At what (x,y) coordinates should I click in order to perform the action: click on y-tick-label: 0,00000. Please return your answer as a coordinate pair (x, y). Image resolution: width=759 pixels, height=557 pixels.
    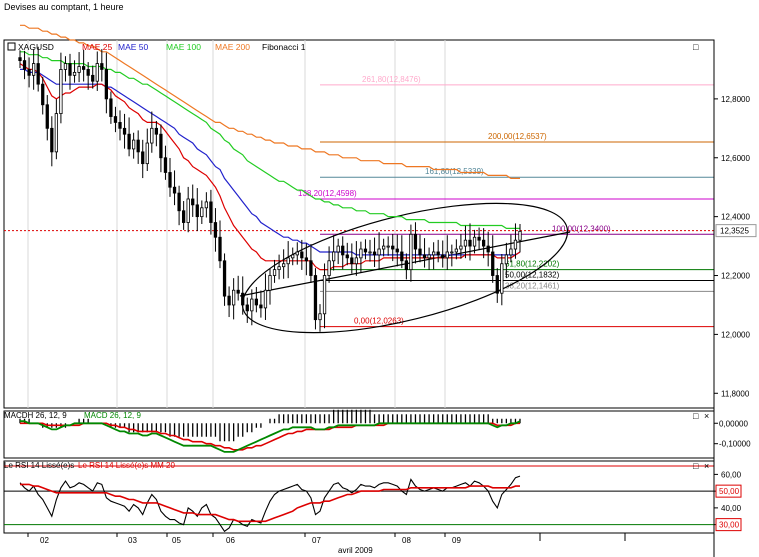
    Looking at the image, I should click on (733, 423).